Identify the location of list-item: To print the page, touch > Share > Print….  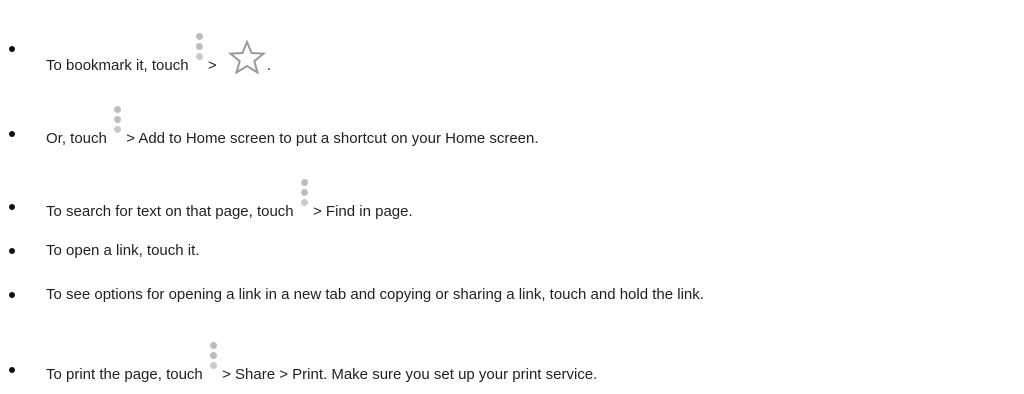
(512, 363).